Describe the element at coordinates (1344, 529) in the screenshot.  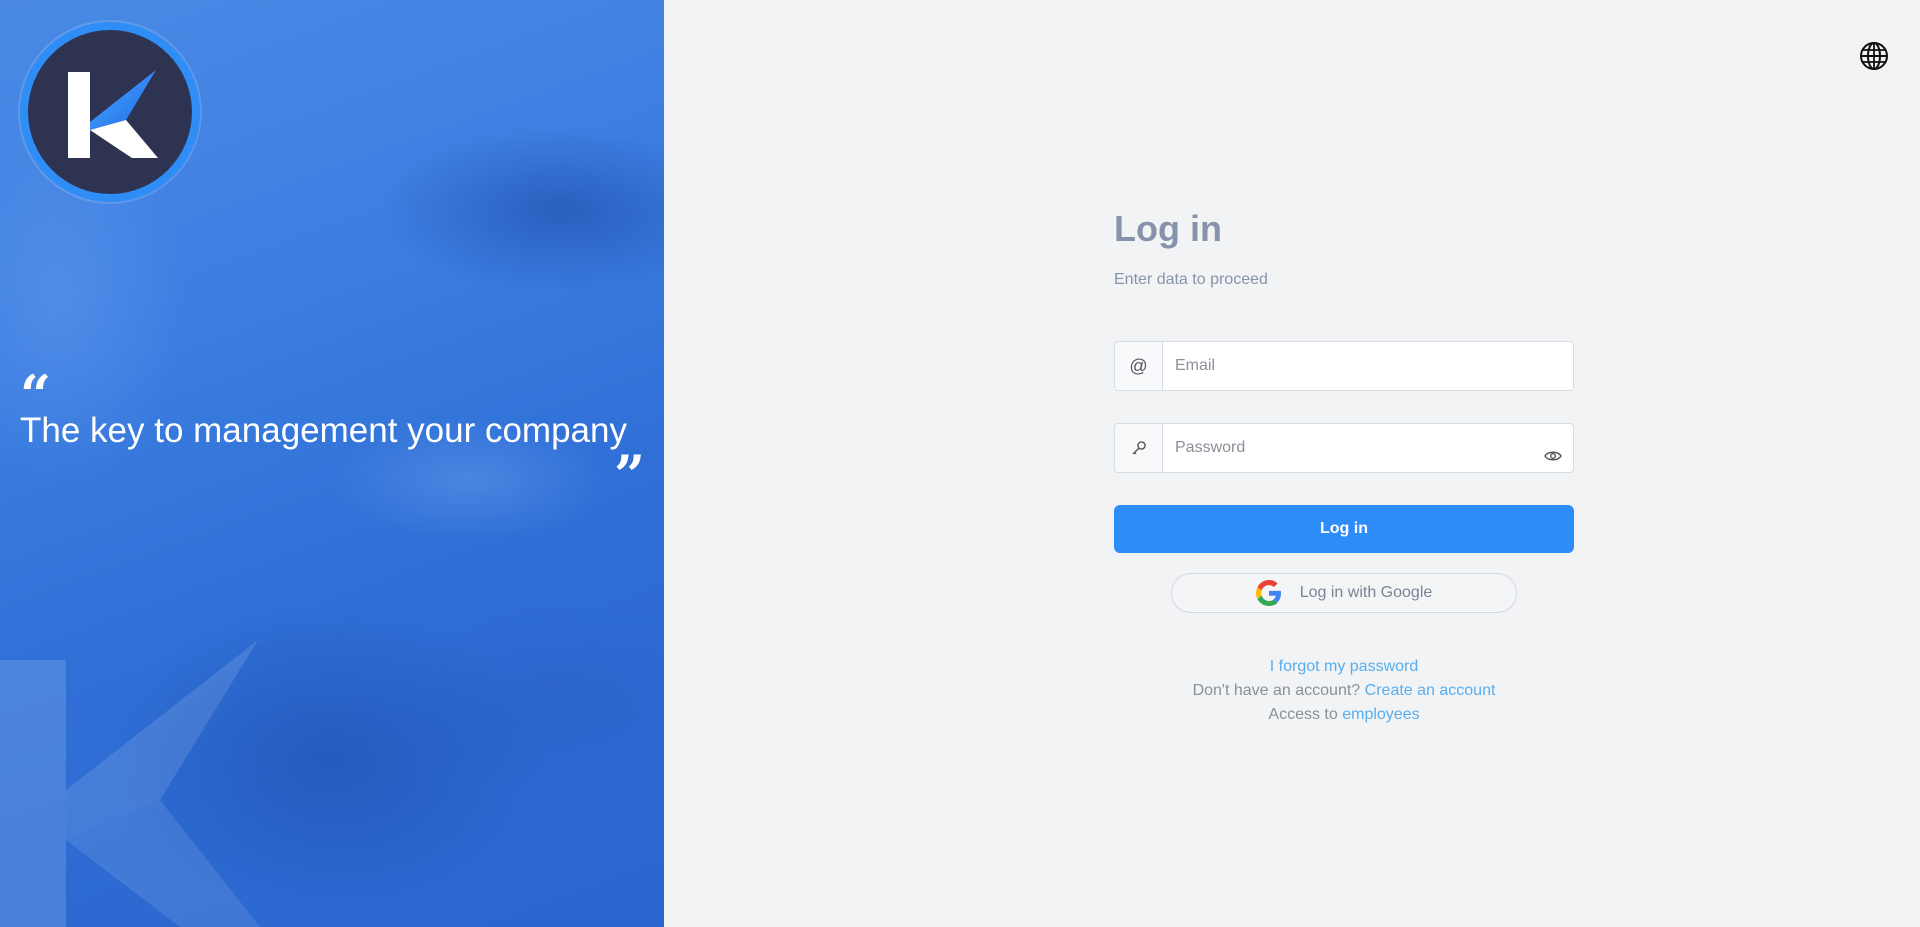
I see `login-button: Log in` at that location.